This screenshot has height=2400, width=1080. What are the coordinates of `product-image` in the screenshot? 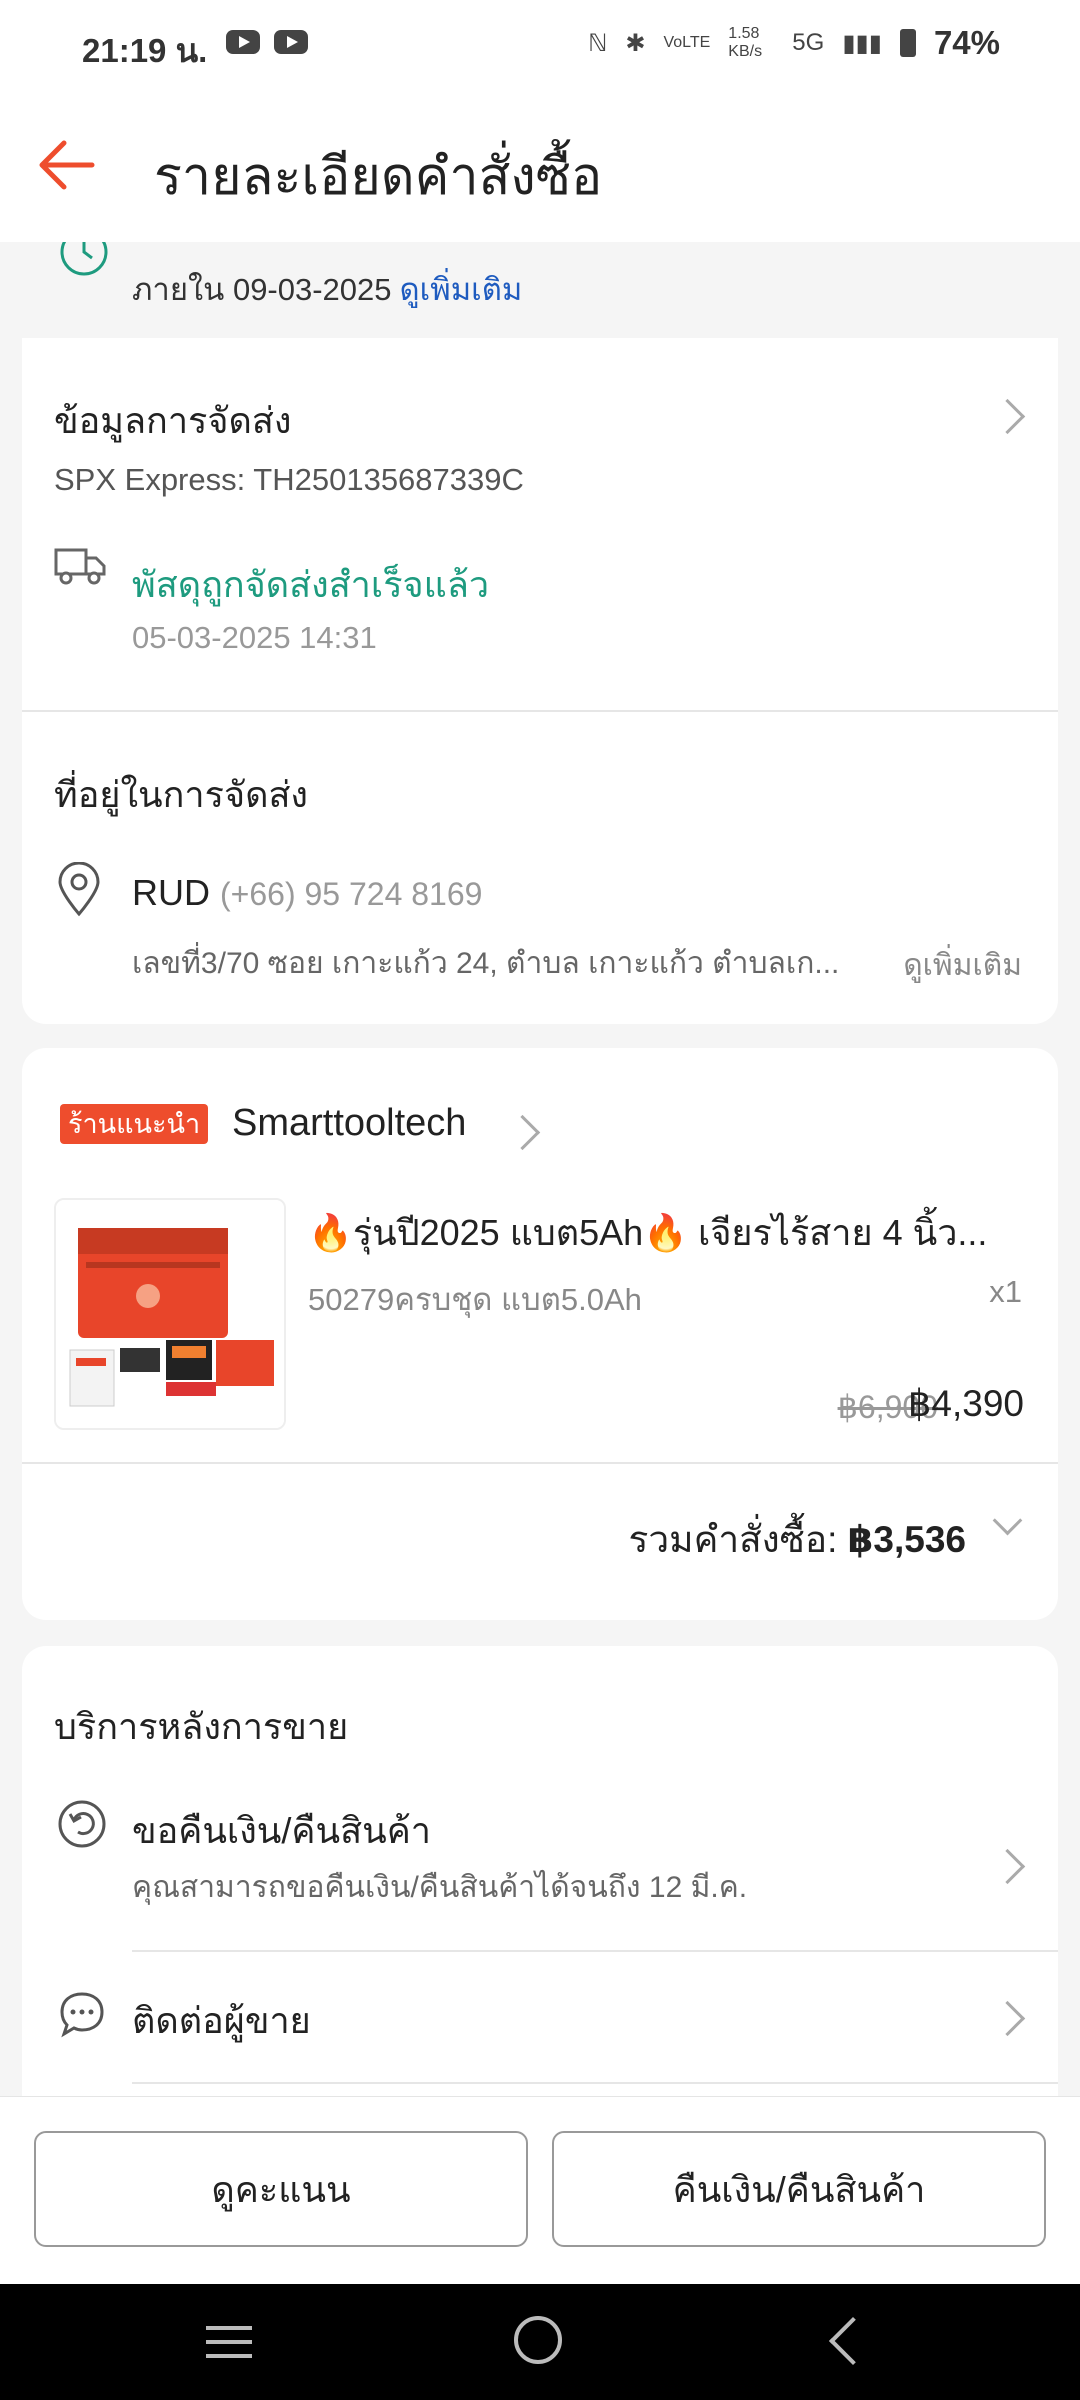 It's located at (170, 1314).